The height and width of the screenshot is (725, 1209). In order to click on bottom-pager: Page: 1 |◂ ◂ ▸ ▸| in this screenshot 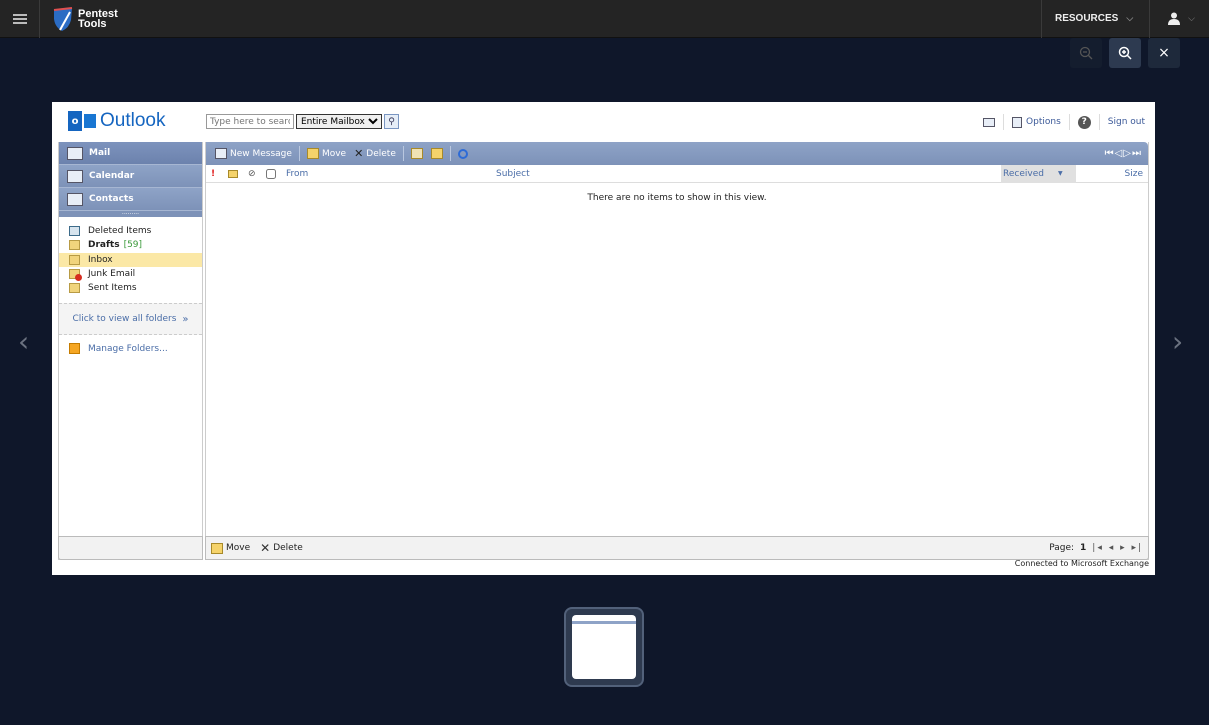, I will do `click(1096, 548)`.